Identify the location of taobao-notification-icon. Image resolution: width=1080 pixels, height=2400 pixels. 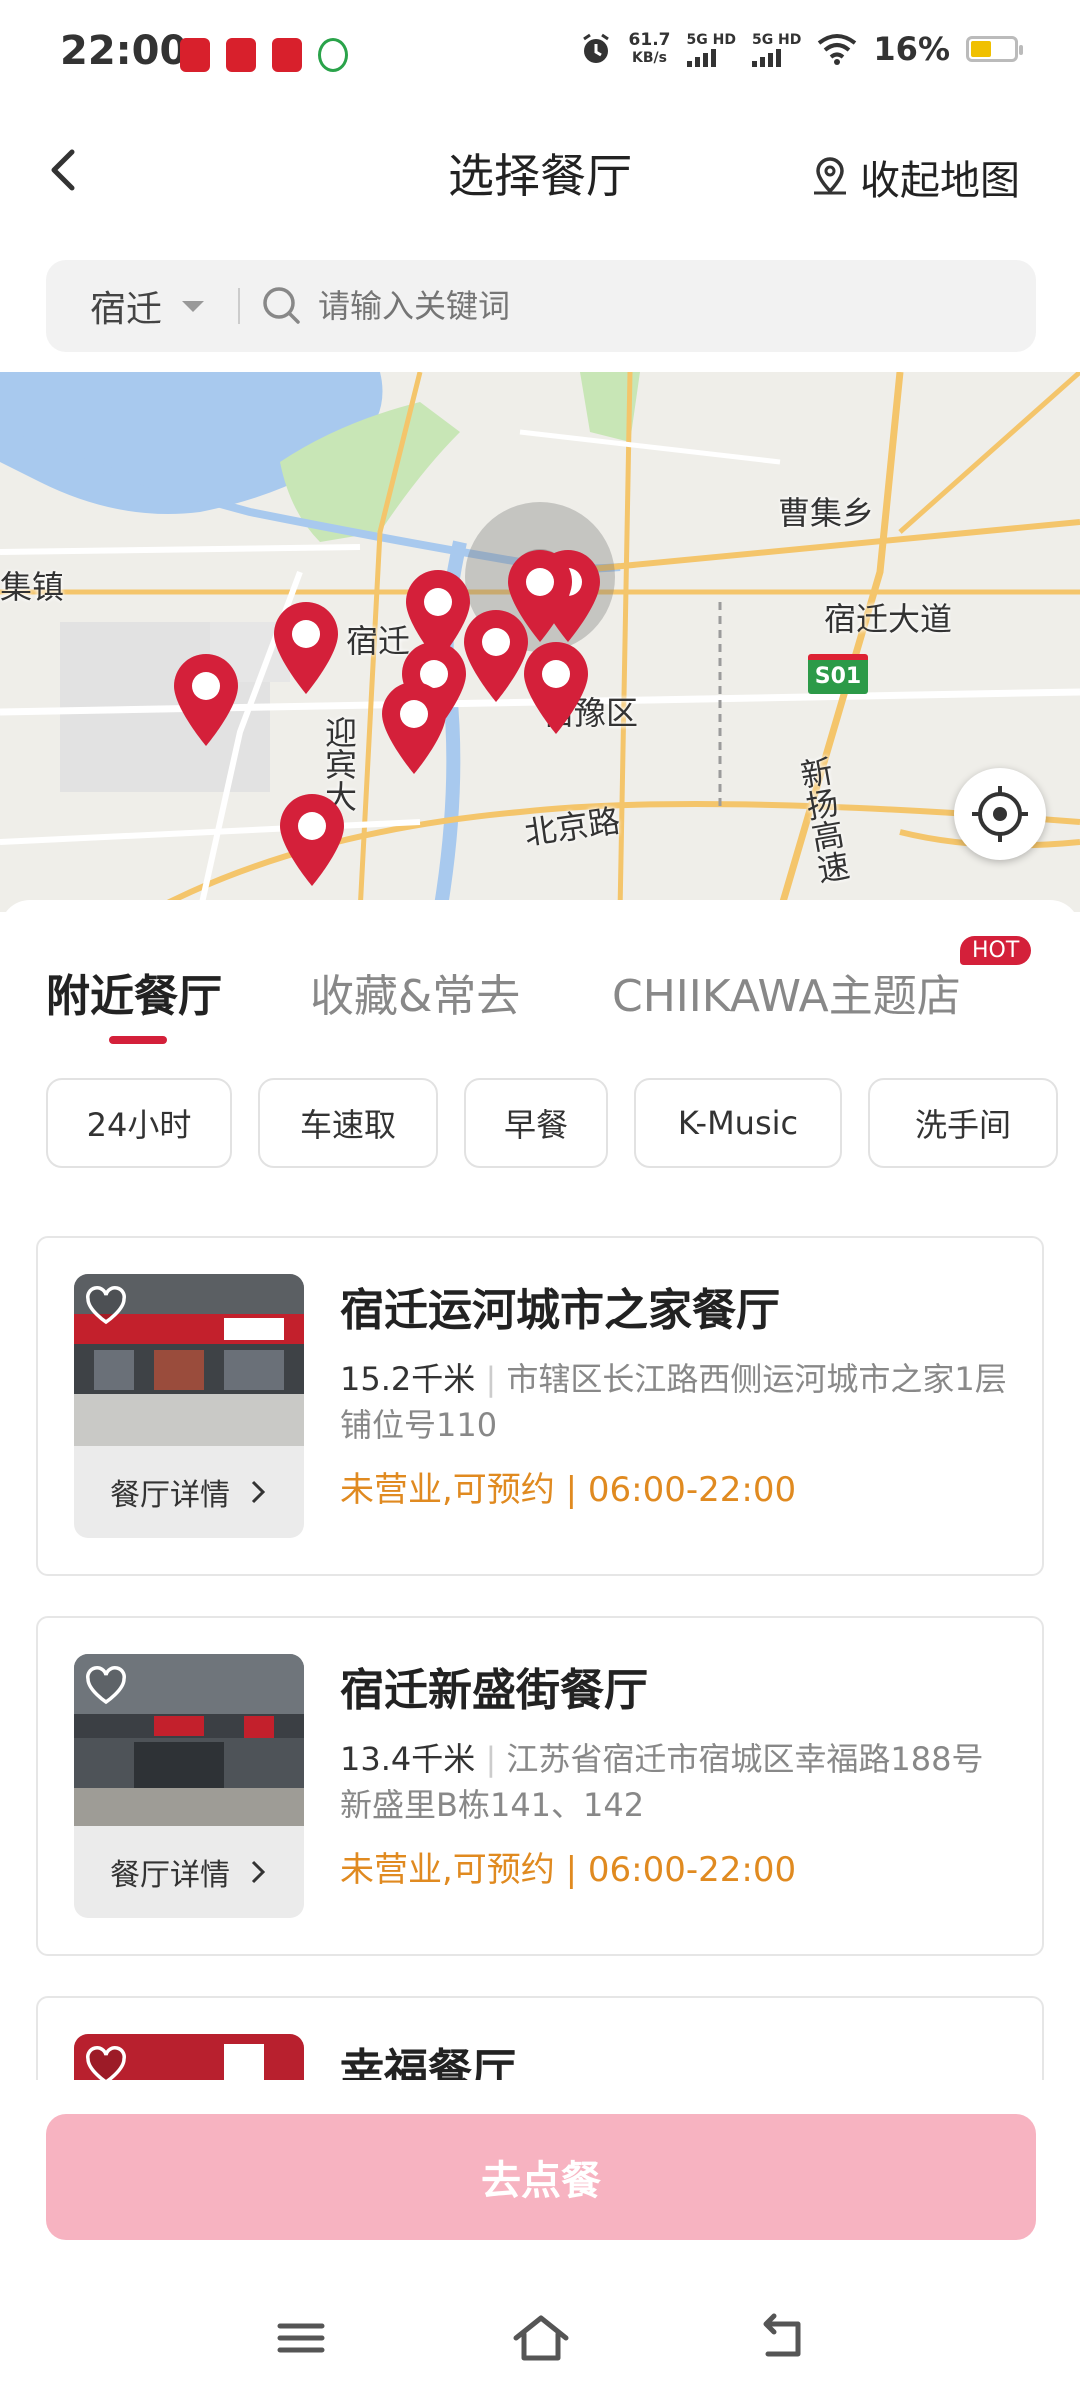
(241, 55).